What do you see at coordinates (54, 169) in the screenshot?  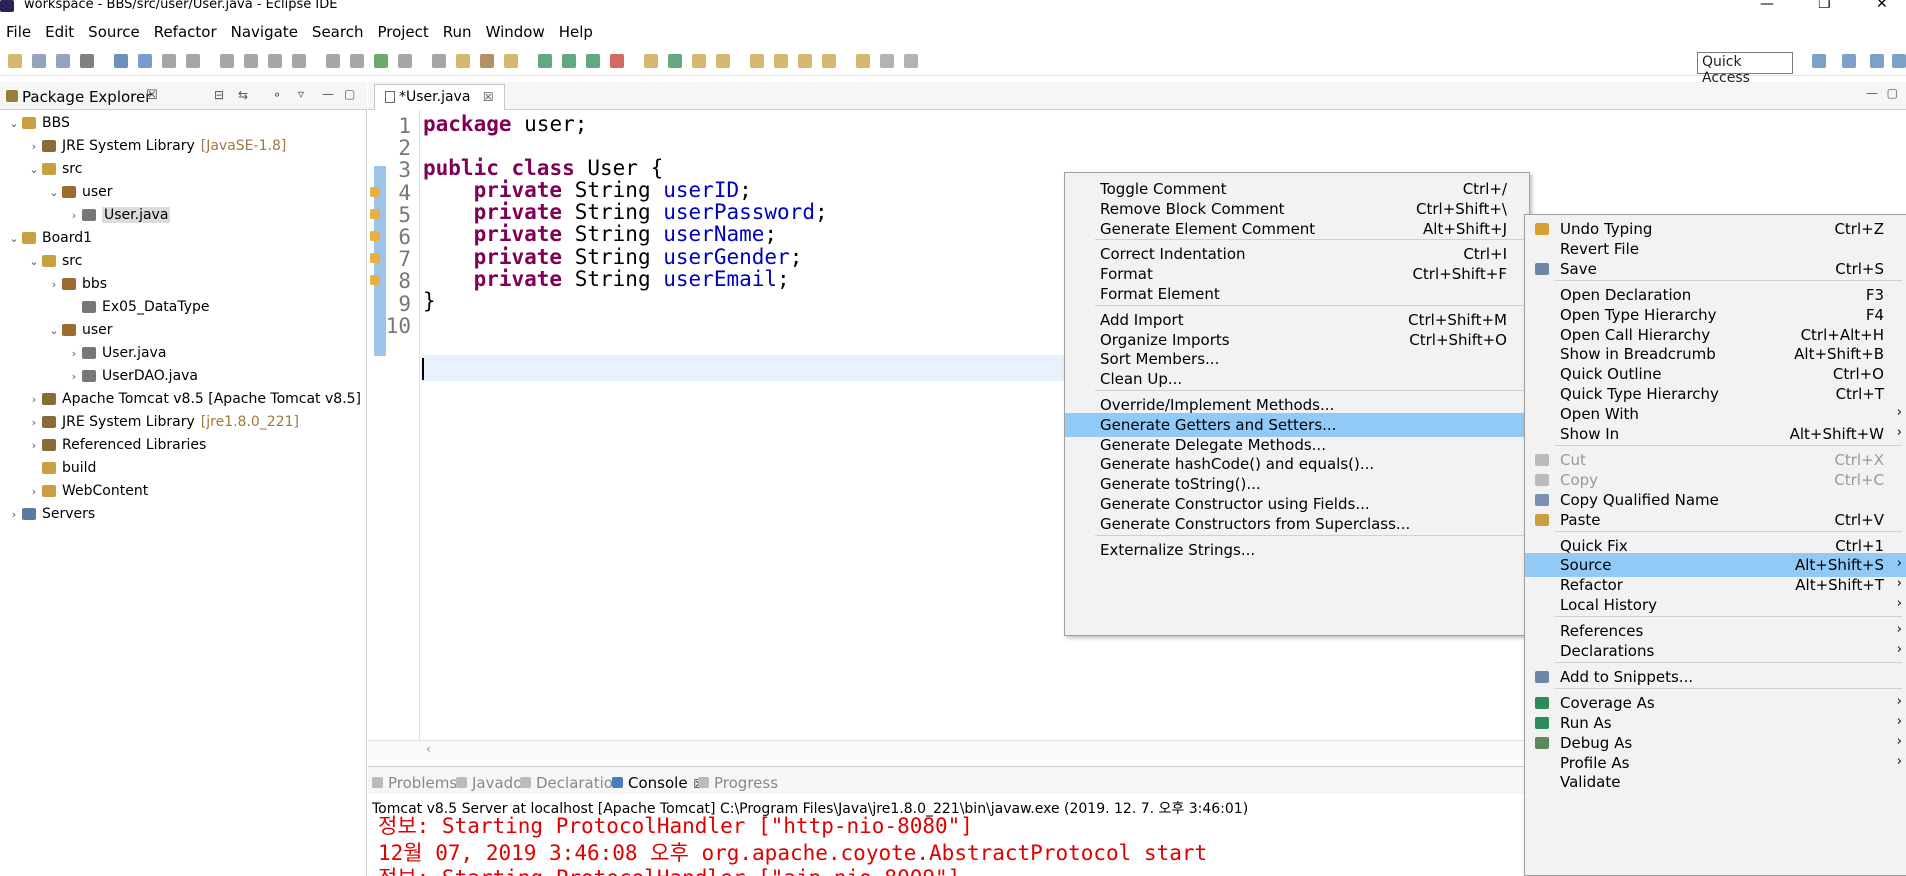 I see `tree-item: ⌄ src` at bounding box center [54, 169].